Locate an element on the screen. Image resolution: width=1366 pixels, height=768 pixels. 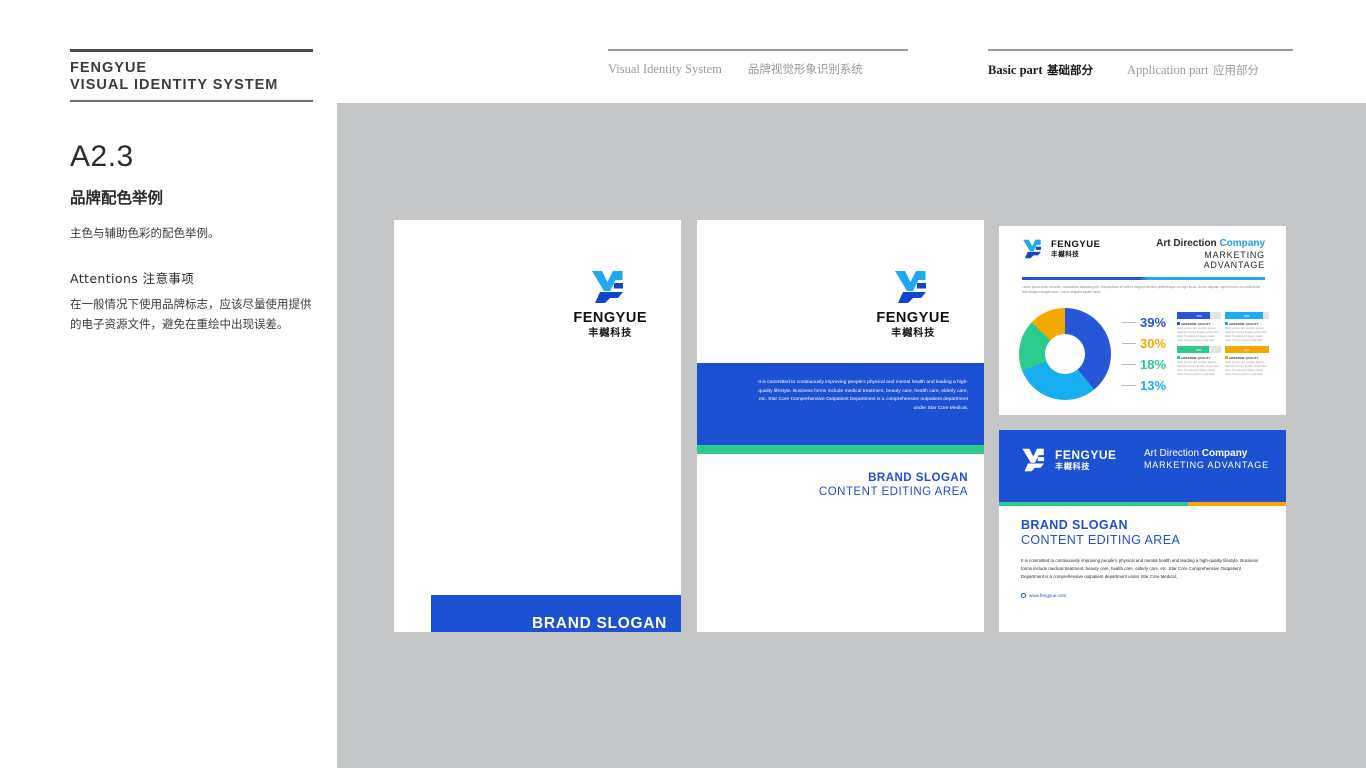
chart-title-main: Art Direction is located at coordinates (1188, 243).